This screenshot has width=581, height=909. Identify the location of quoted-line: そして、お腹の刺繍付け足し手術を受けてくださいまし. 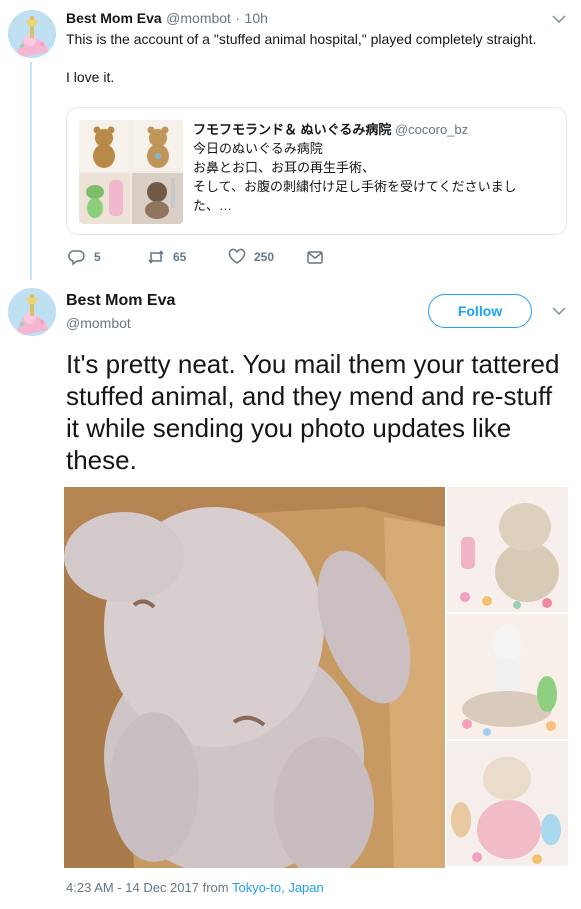
(355, 186).